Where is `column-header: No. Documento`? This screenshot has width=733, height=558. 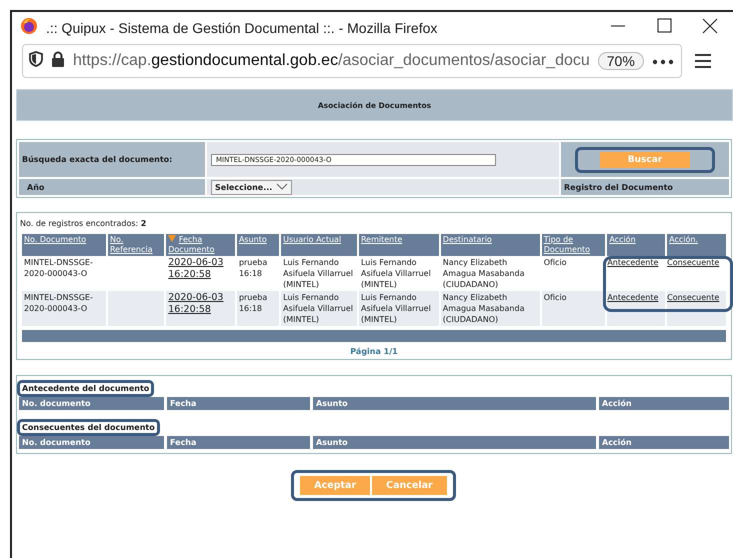
column-header: No. Documento is located at coordinates (64, 245).